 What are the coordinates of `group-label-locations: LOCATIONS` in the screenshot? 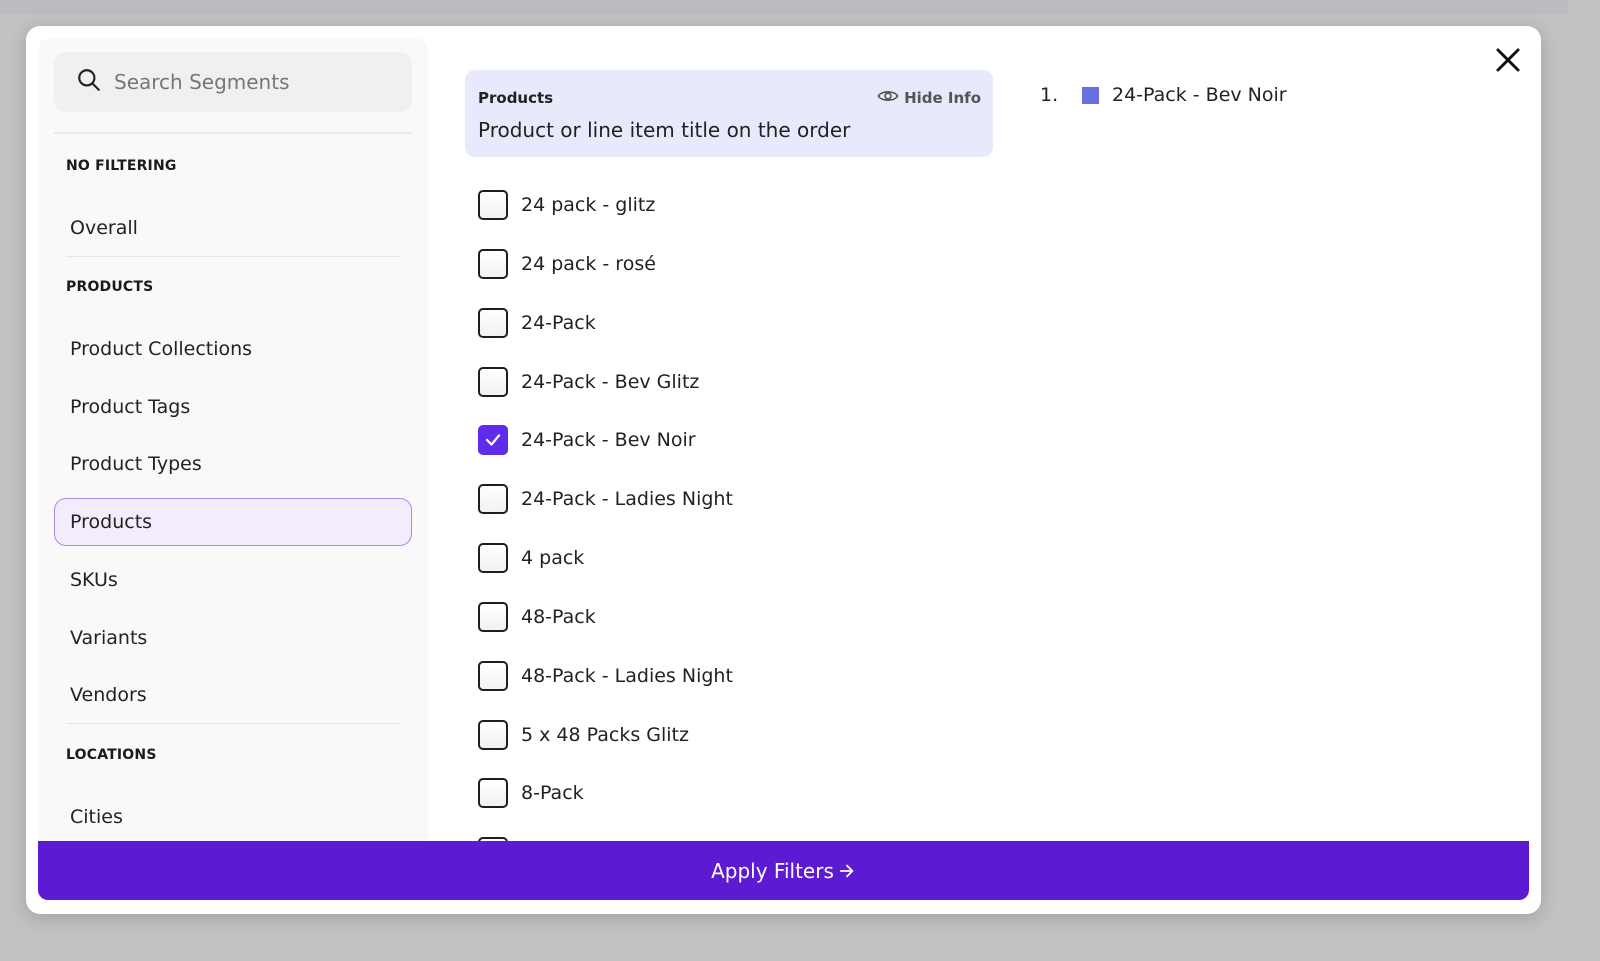 It's located at (111, 755).